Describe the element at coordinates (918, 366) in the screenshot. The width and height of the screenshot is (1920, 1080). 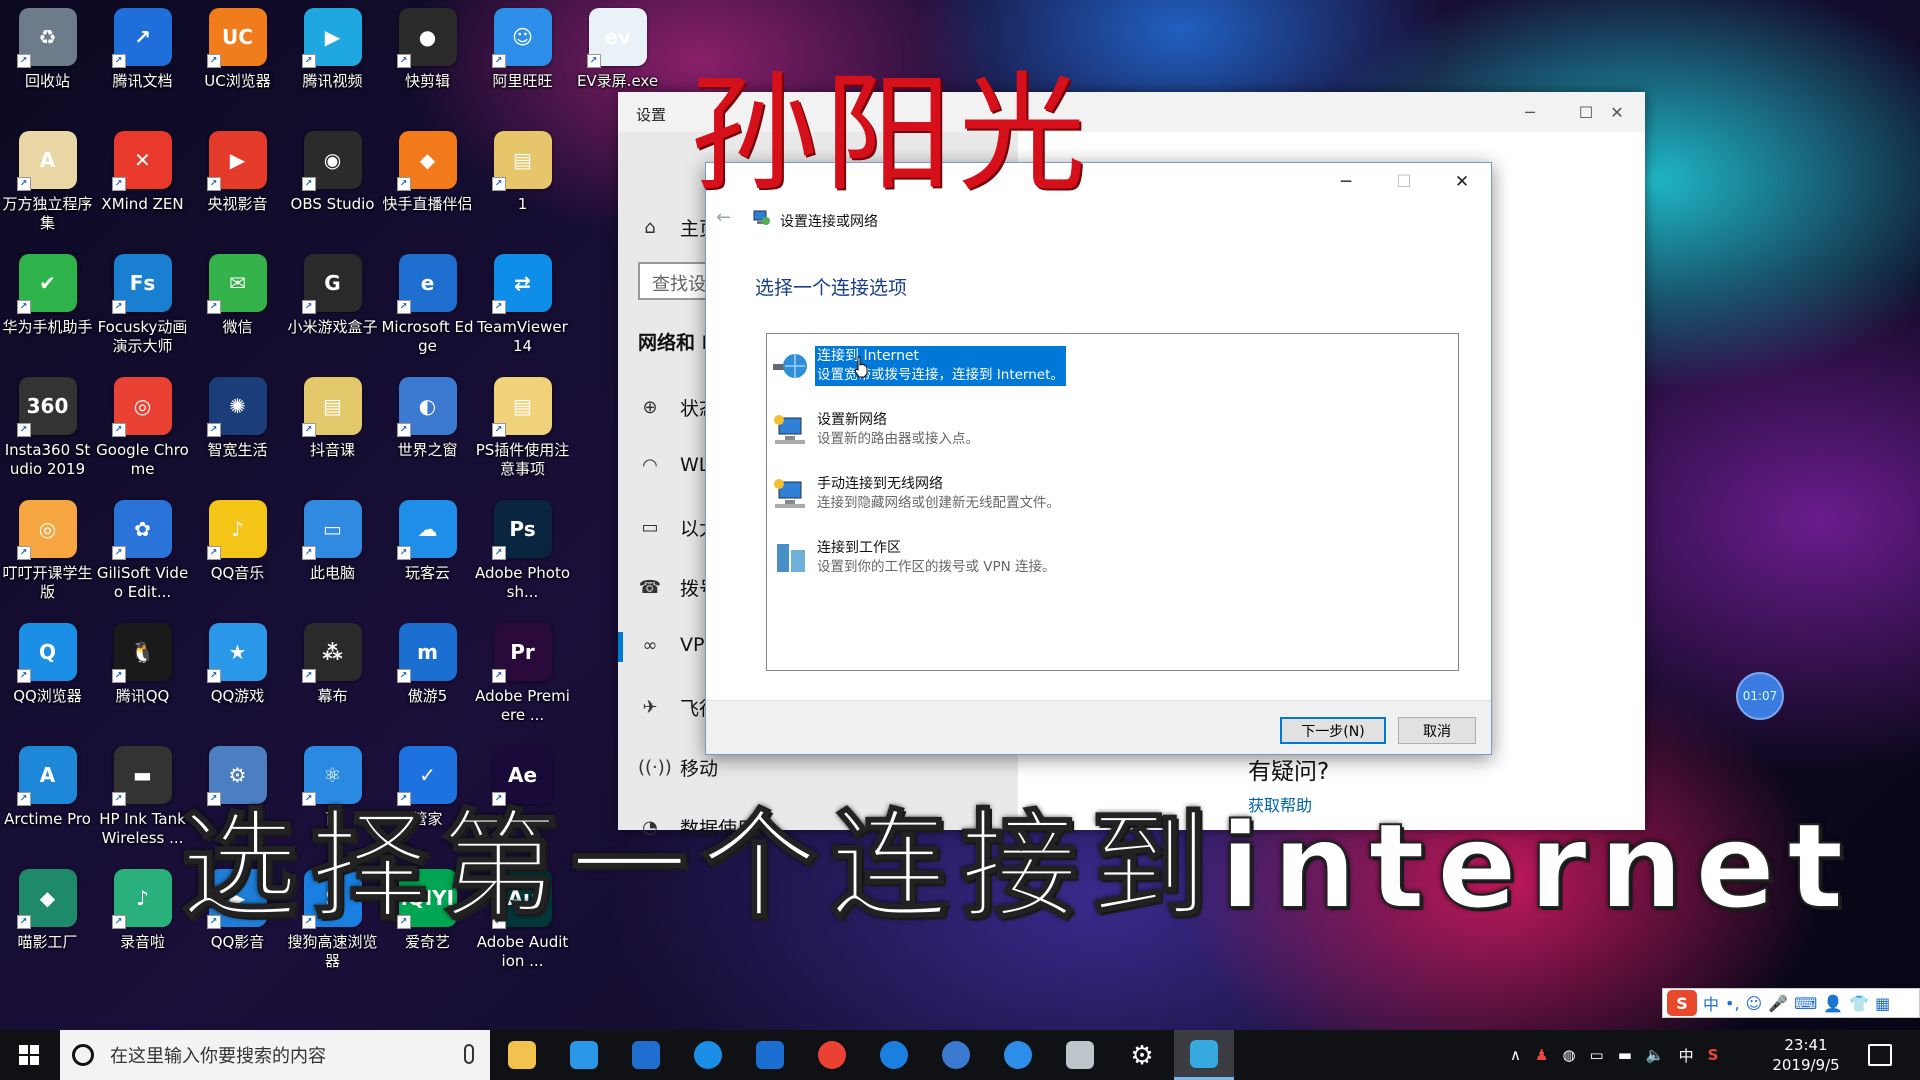
I see `connection-option: 连接到 Internet 设置宽带或拨号连接，连接到 Internet。` at that location.